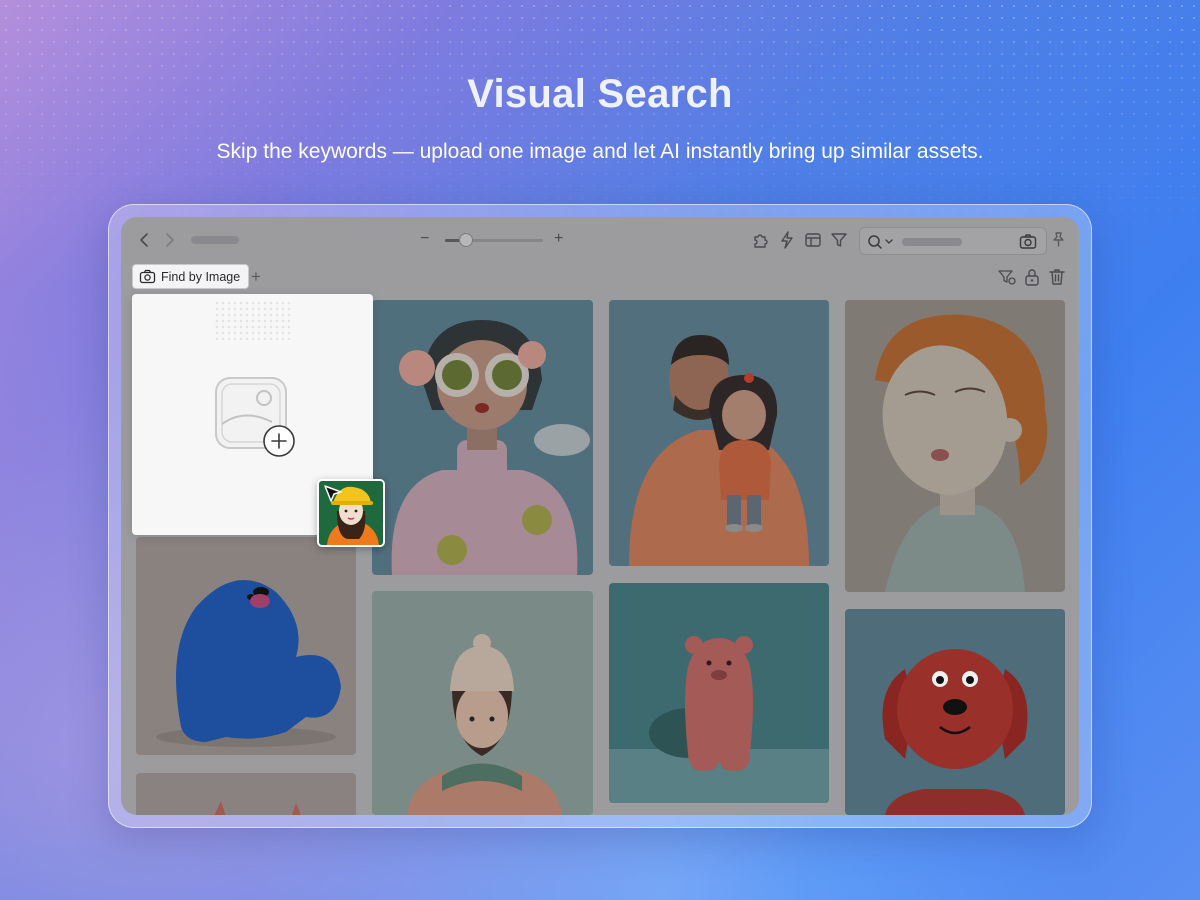 This screenshot has width=1200, height=900. What do you see at coordinates (254, 320) in the screenshot?
I see `drop-zone-dot-pattern` at bounding box center [254, 320].